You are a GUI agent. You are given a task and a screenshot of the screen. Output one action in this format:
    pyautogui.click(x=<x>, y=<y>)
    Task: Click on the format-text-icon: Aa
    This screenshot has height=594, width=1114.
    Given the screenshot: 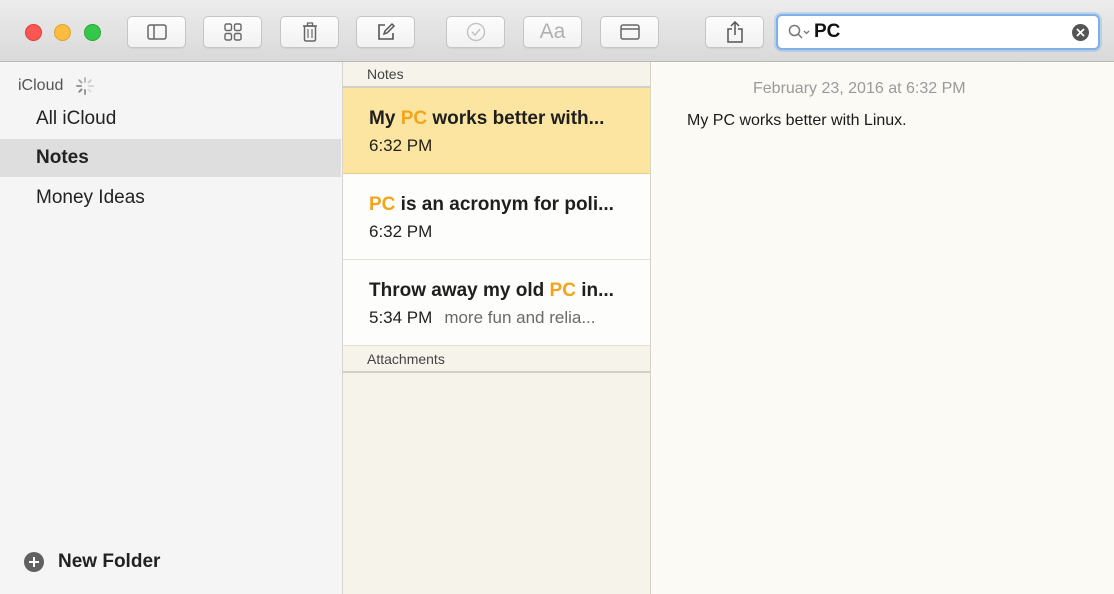 What is the action you would take?
    pyautogui.click(x=552, y=31)
    